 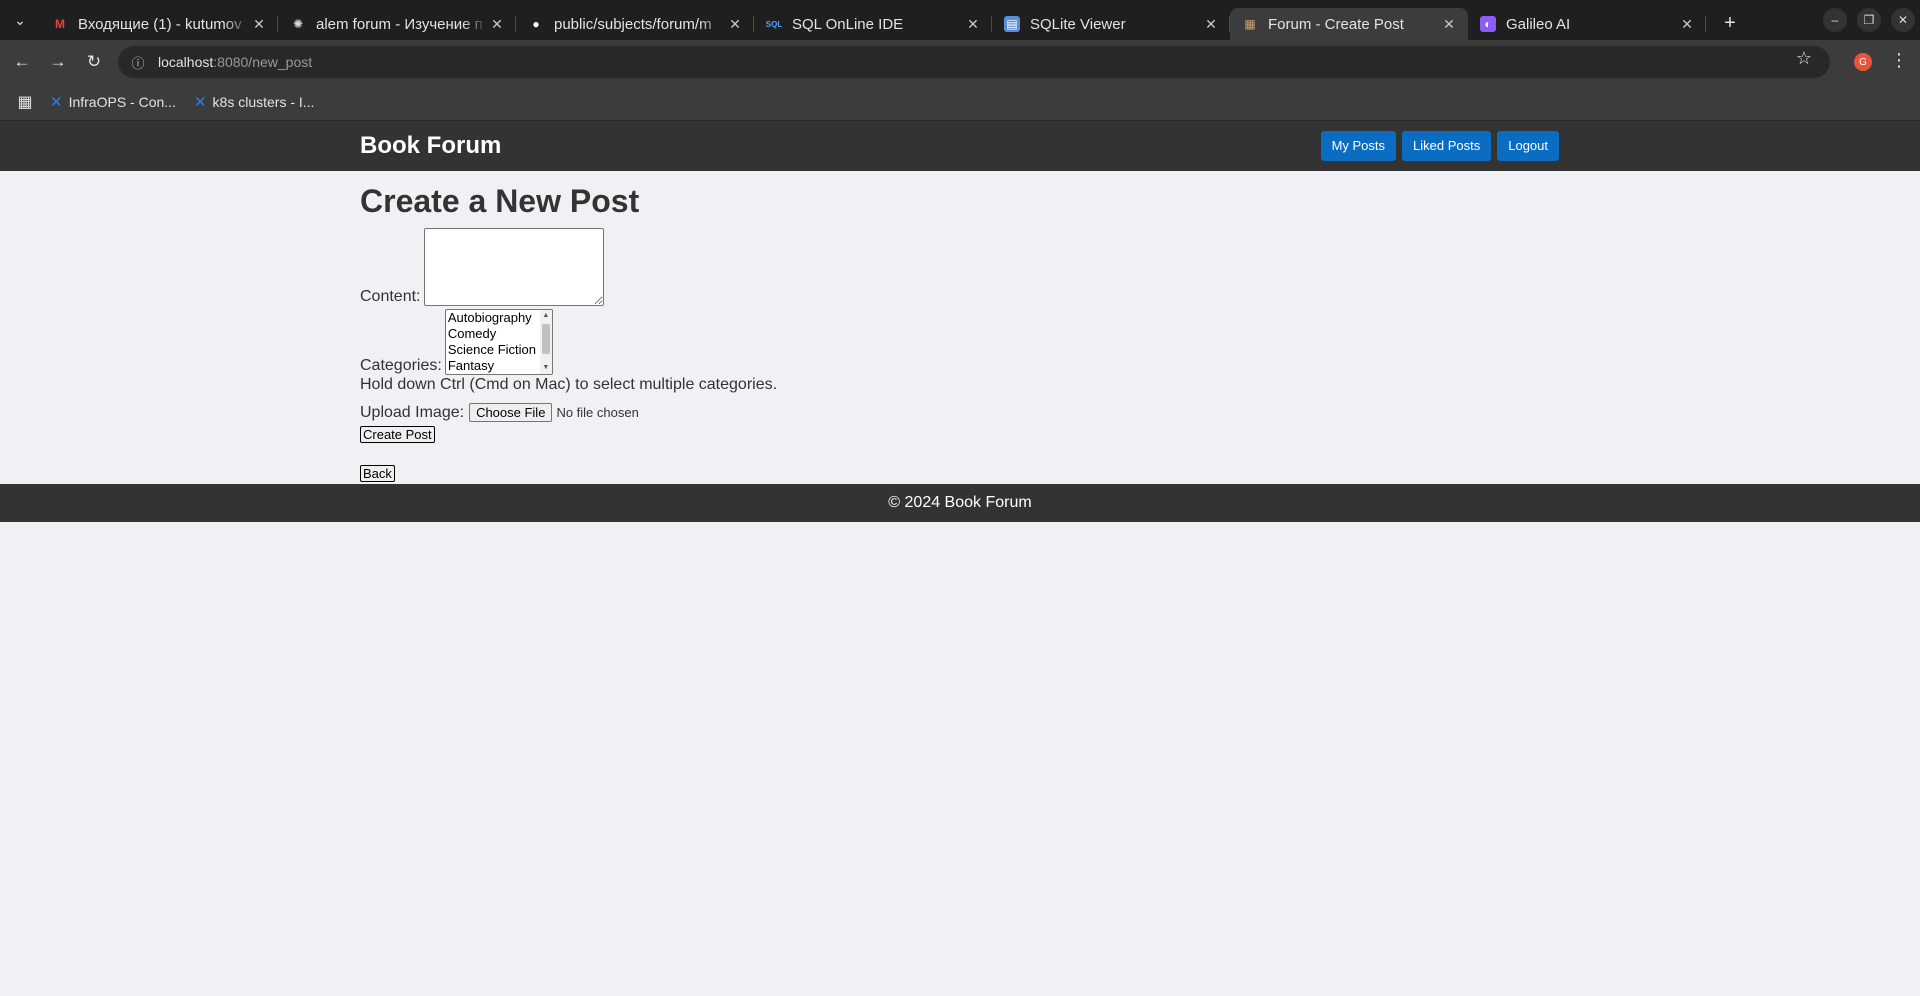 What do you see at coordinates (1358, 146) in the screenshot?
I see `my-posts-button: My Posts` at bounding box center [1358, 146].